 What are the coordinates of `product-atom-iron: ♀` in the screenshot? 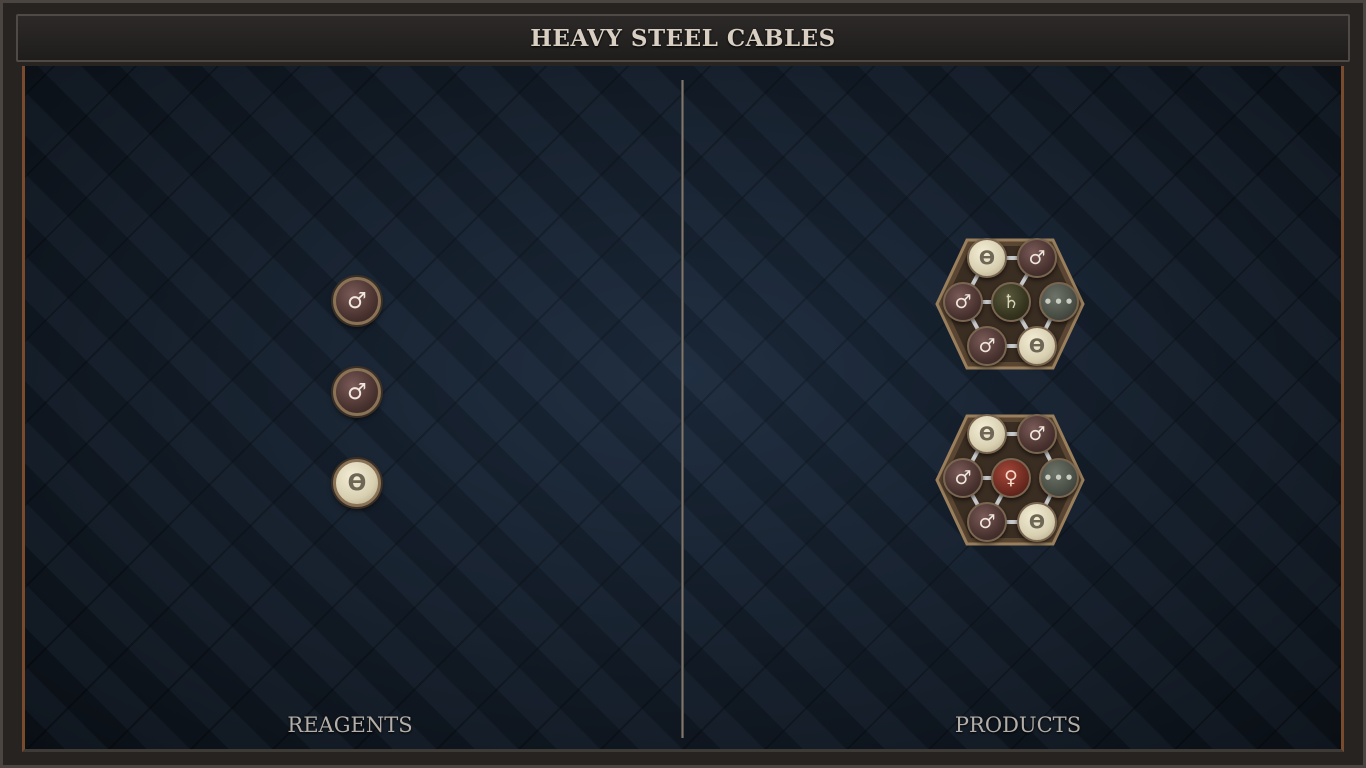 It's located at (1011, 478).